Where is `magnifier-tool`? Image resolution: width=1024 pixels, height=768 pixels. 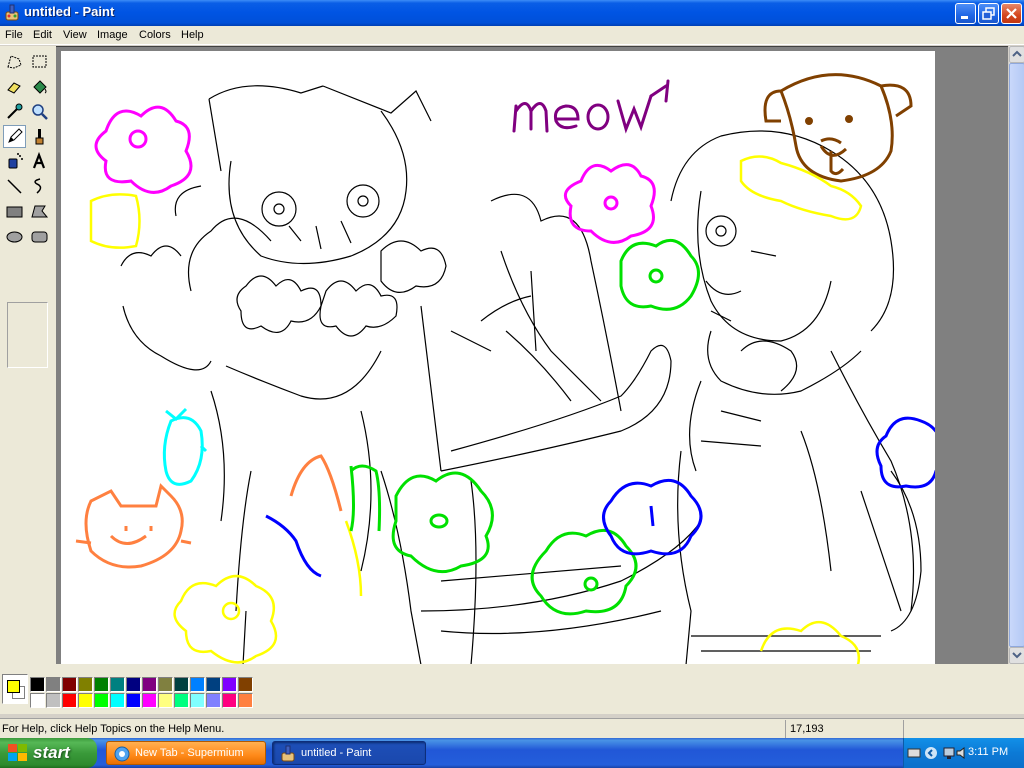 magnifier-tool is located at coordinates (39, 111).